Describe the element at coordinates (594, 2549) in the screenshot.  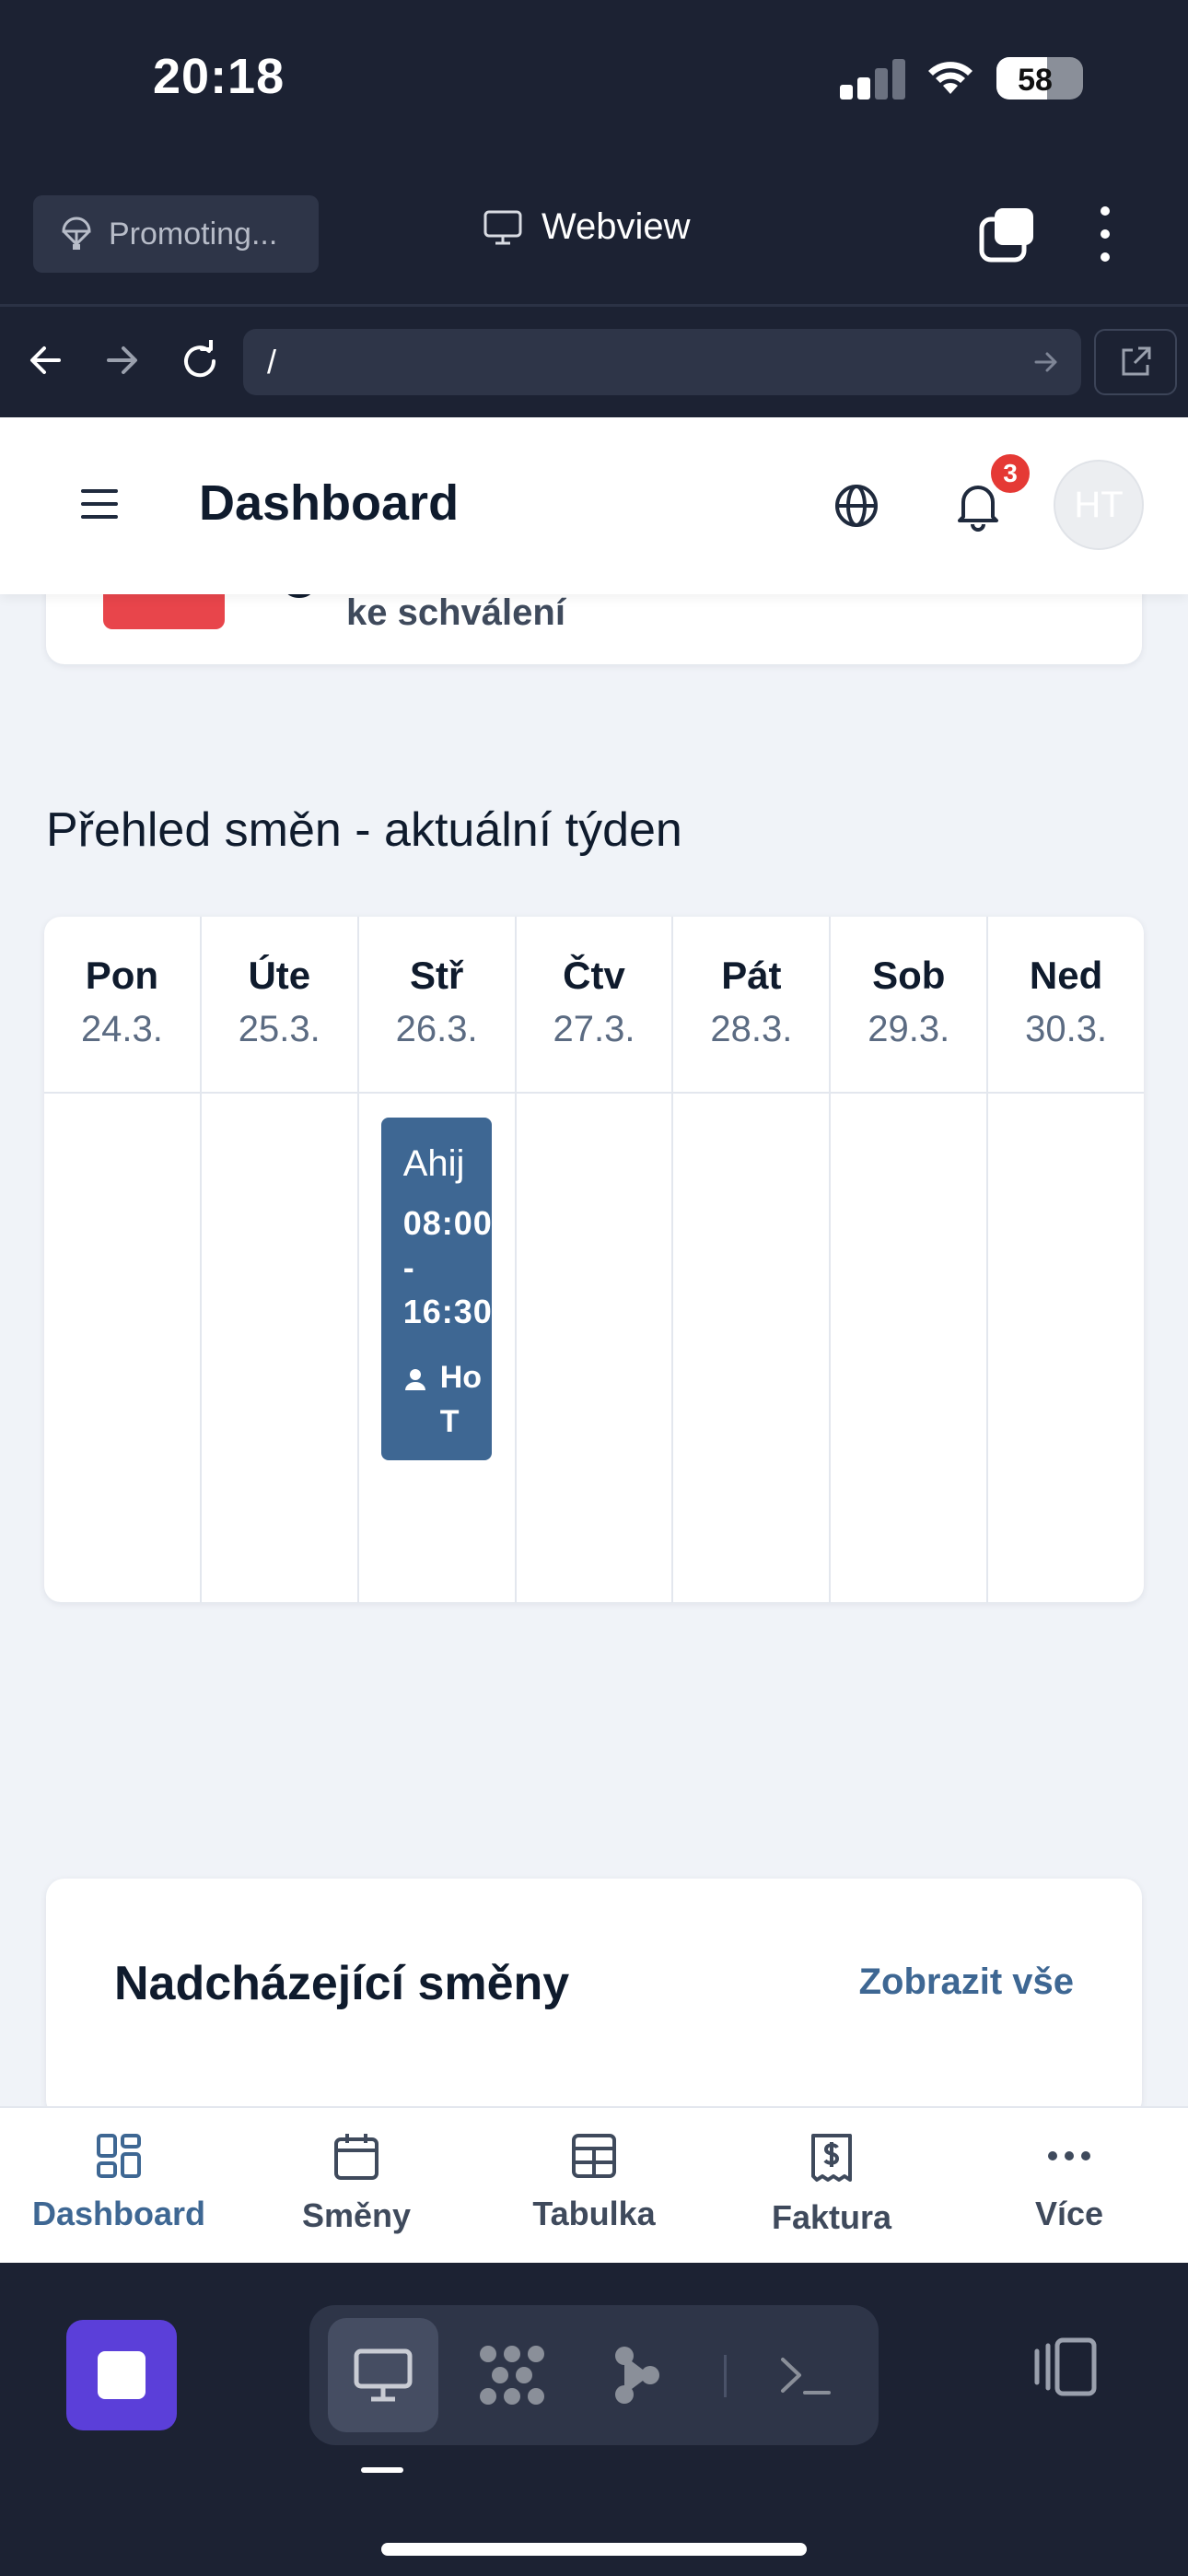
I see `home-indicator` at that location.